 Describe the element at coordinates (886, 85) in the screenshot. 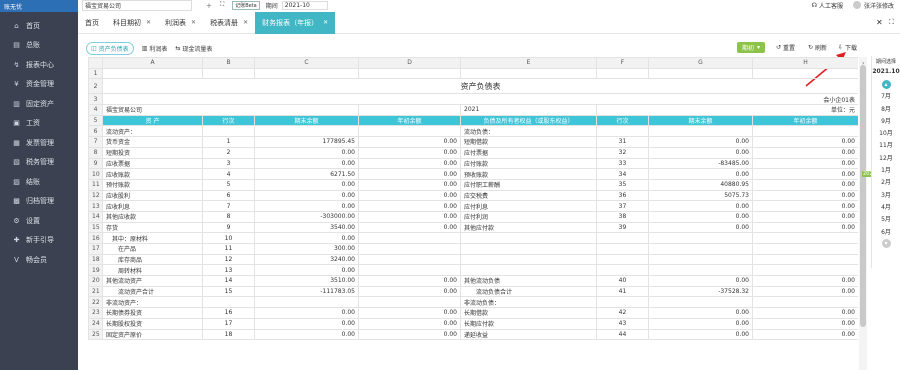

I see `scroll-up-icon: ▴` at that location.